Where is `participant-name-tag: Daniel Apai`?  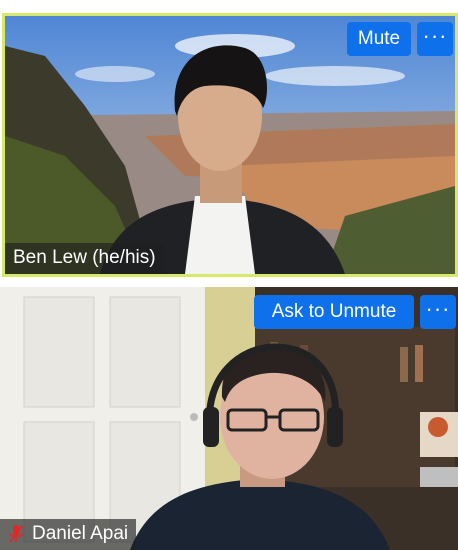
participant-name-tag: Daniel Apai is located at coordinates (68, 534).